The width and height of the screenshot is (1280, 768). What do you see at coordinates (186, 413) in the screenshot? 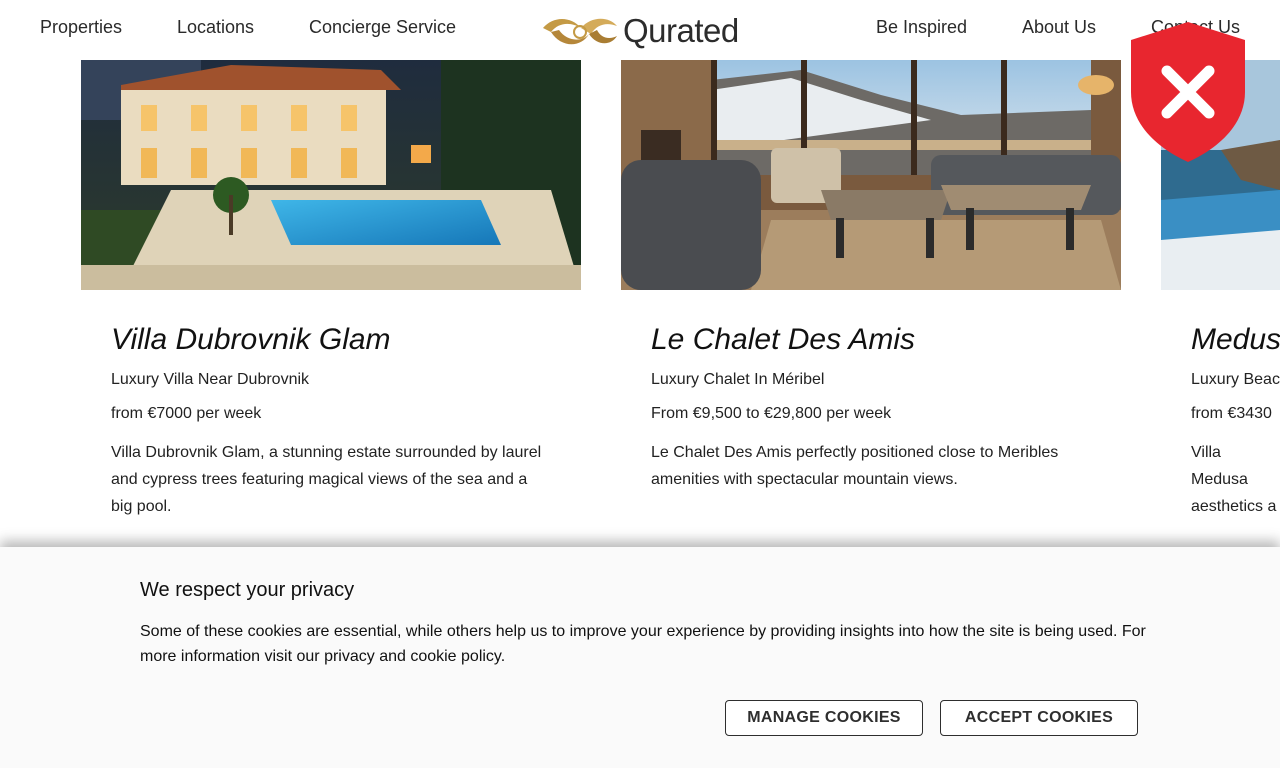
I see `property-price: from €7000 per week` at bounding box center [186, 413].